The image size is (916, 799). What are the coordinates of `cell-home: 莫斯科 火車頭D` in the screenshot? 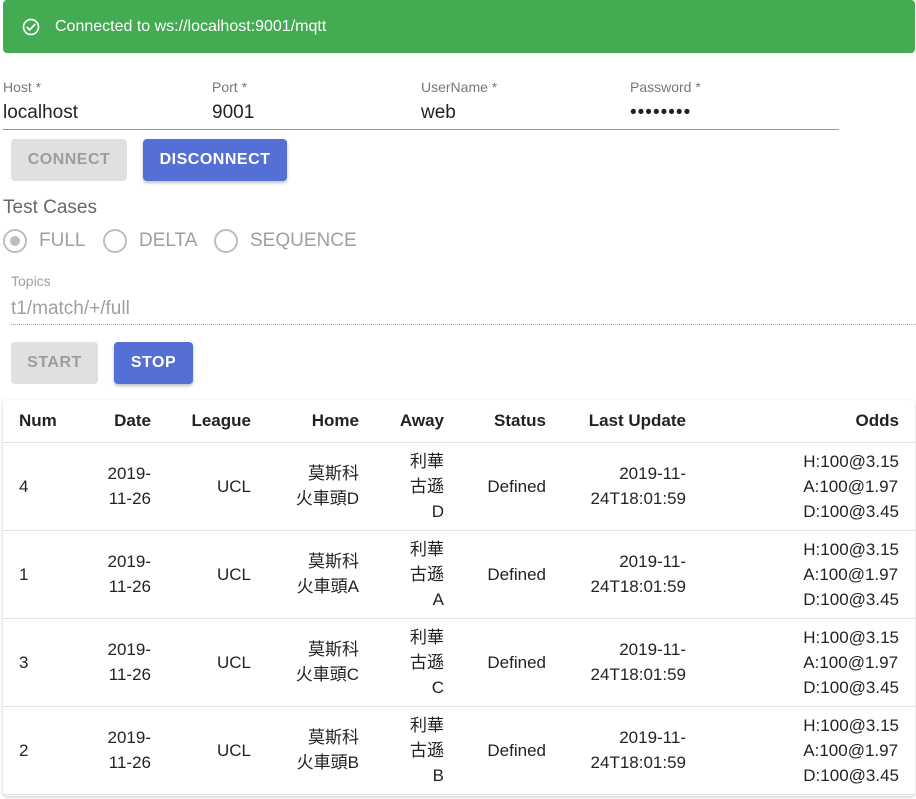 It's located at (327, 486).